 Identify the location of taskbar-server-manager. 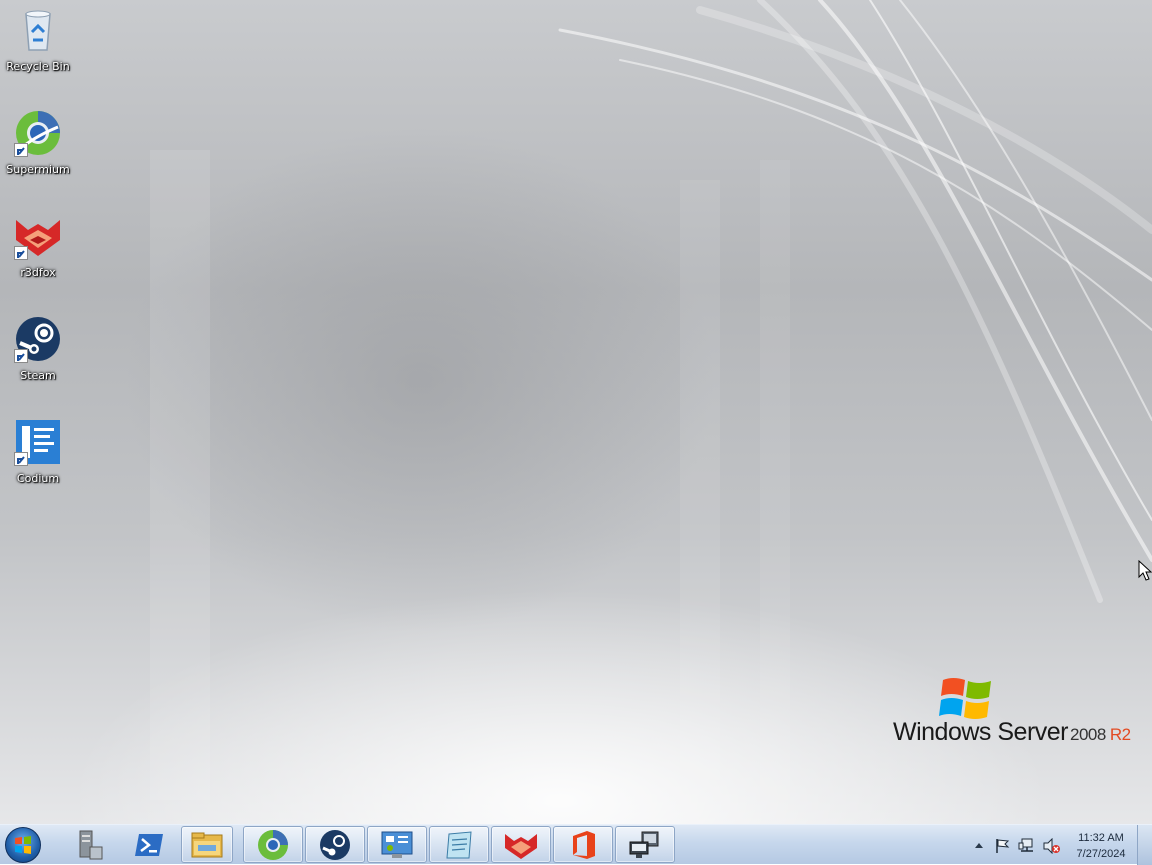
(88, 844).